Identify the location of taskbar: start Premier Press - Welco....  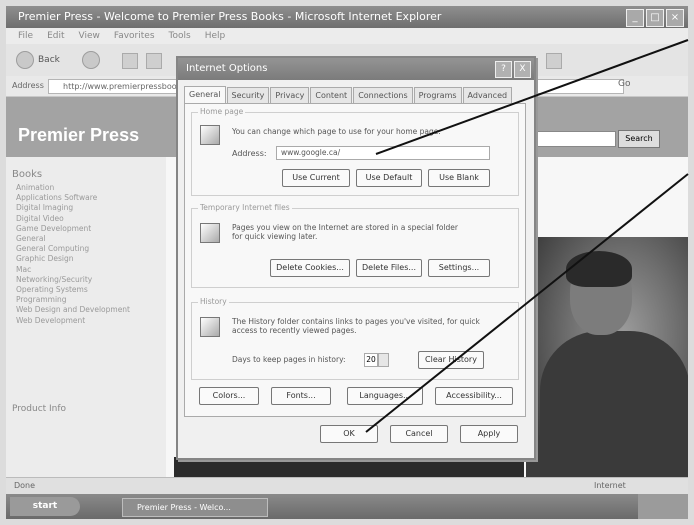
(347, 506).